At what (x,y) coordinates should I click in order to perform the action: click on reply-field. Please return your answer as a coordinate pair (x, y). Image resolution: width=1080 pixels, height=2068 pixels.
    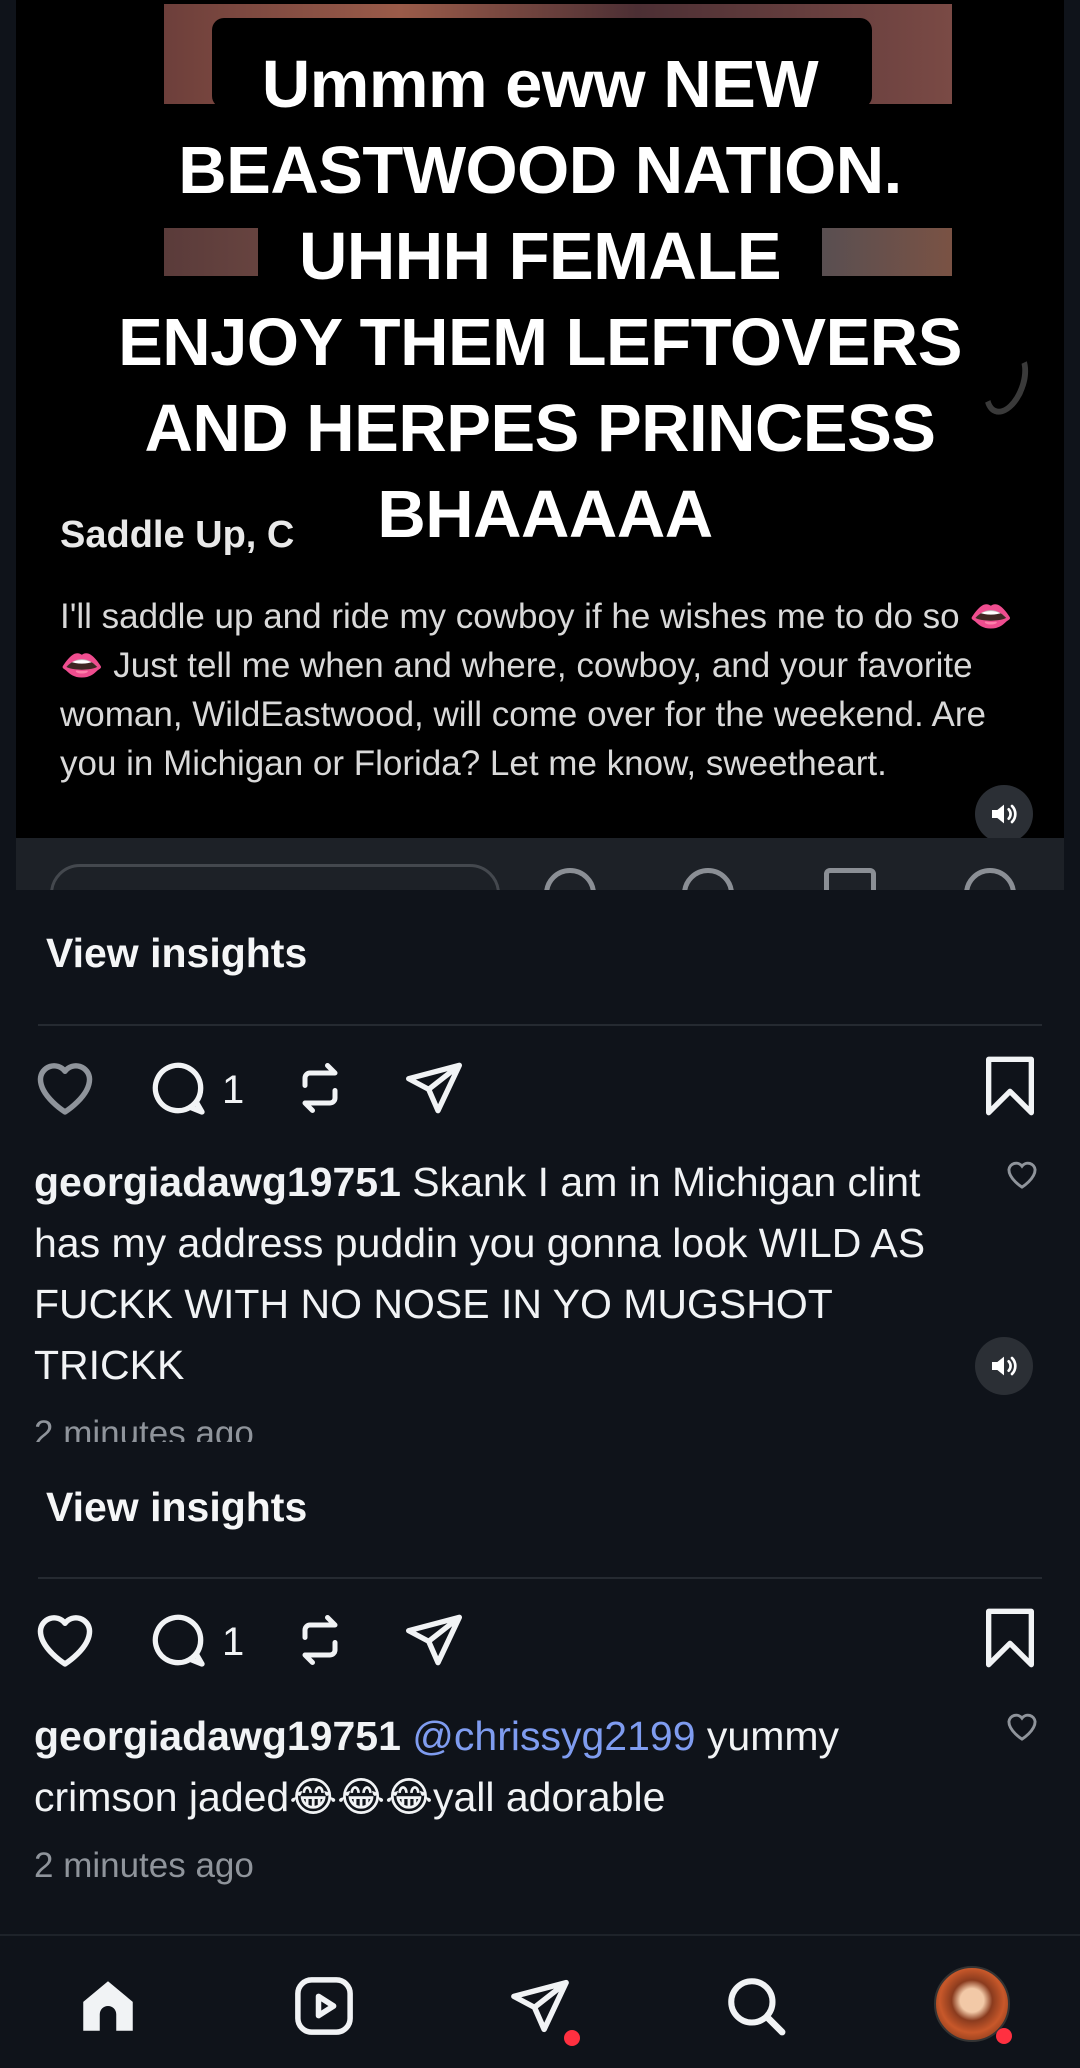
    Looking at the image, I should click on (275, 877).